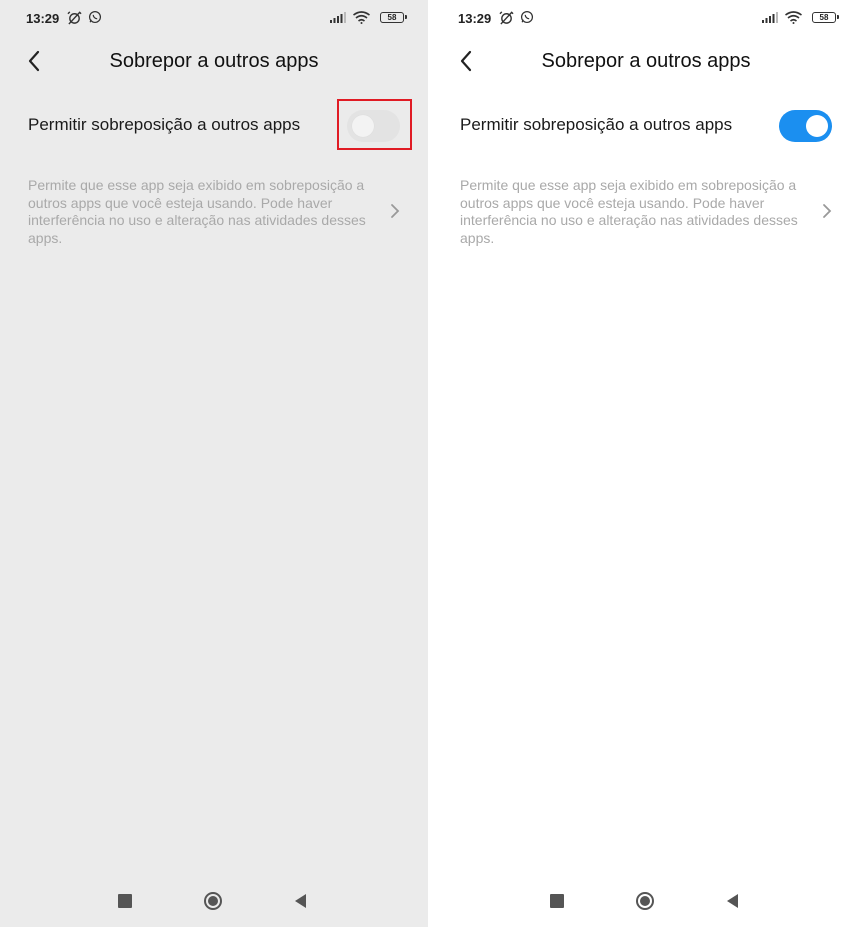 This screenshot has width=860, height=927. I want to click on overlay-permission-toggle, so click(805, 126).